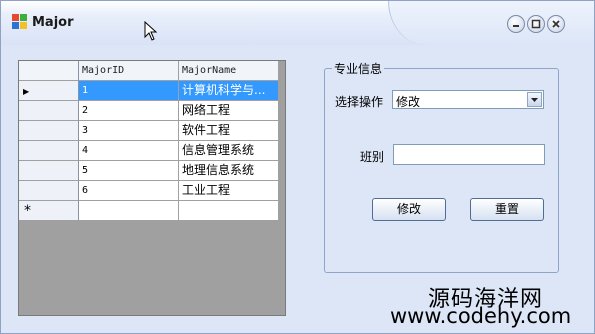 This screenshot has height=334, width=595. Describe the element at coordinates (129, 131) in the screenshot. I see `cell-majorid: 3` at that location.